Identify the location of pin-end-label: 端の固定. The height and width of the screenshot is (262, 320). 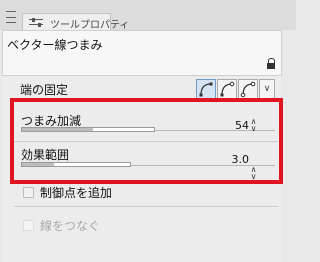
(44, 90).